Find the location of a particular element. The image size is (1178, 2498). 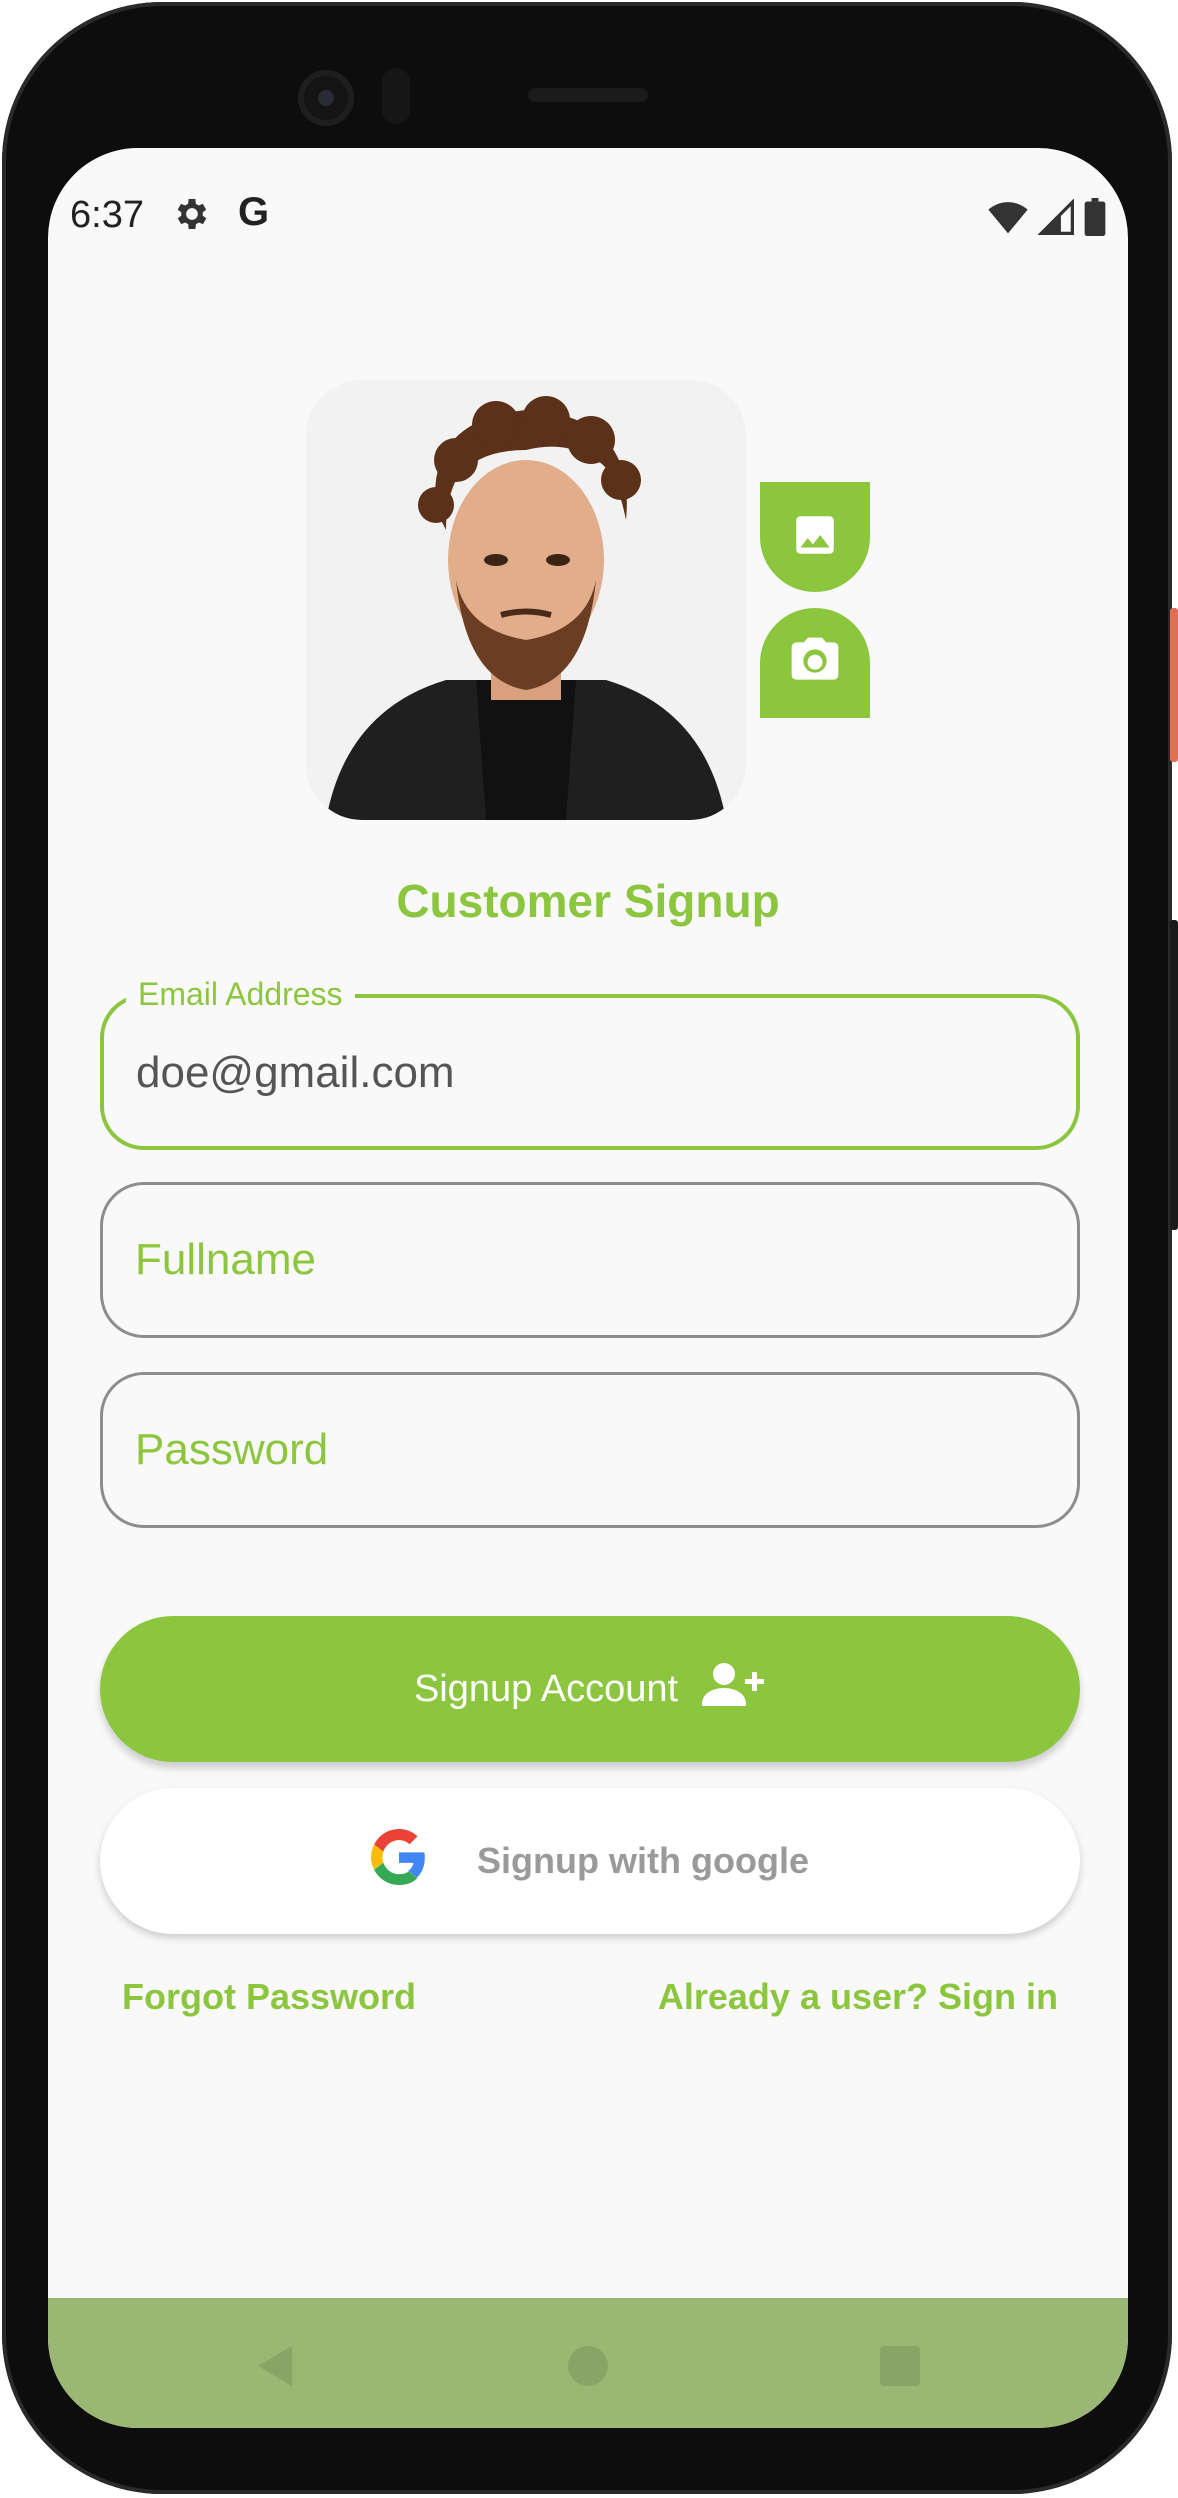

email-field: Email Address doe@gmail.com is located at coordinates (590, 1063).